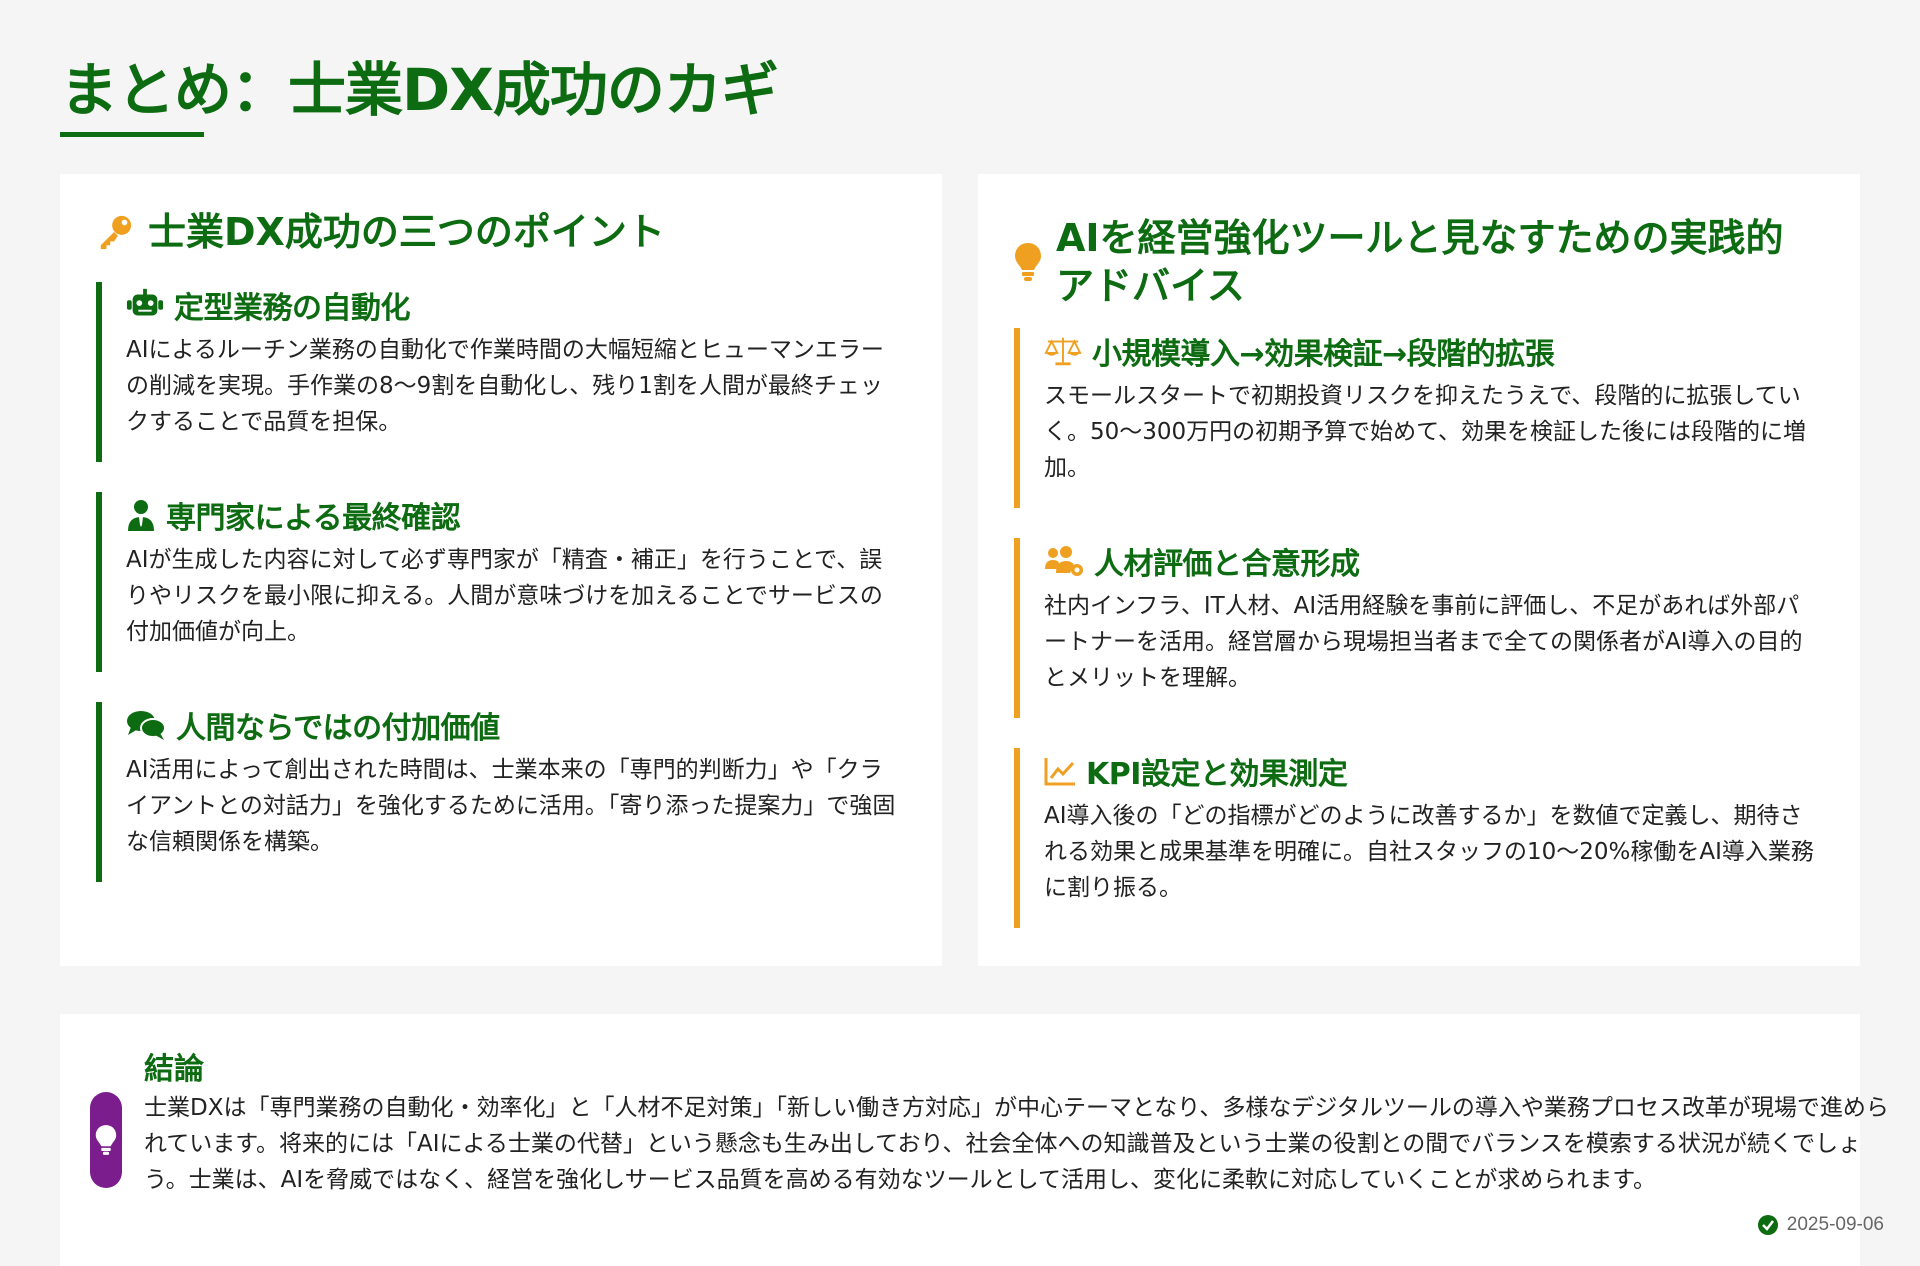  What do you see at coordinates (146, 725) in the screenshot?
I see `comments-icon` at bounding box center [146, 725].